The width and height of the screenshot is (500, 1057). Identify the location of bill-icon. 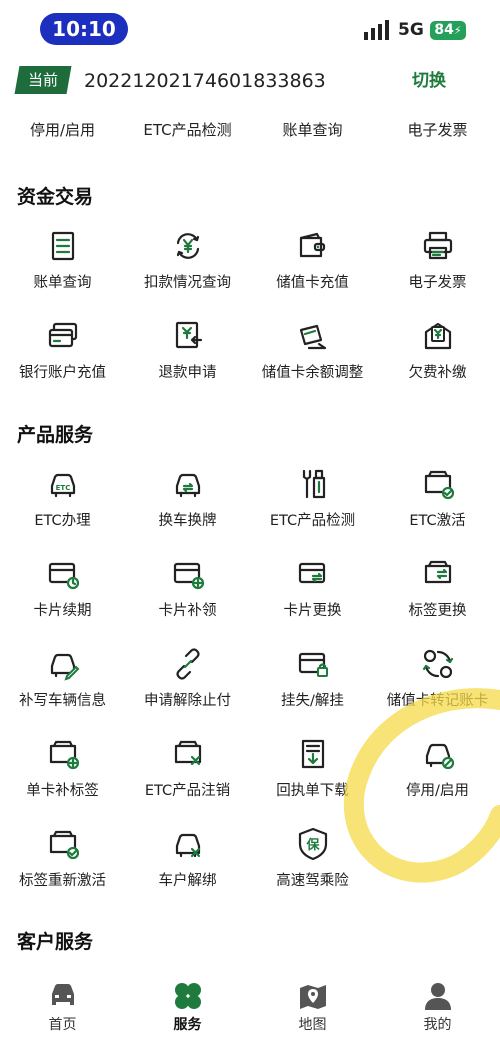
(63, 246).